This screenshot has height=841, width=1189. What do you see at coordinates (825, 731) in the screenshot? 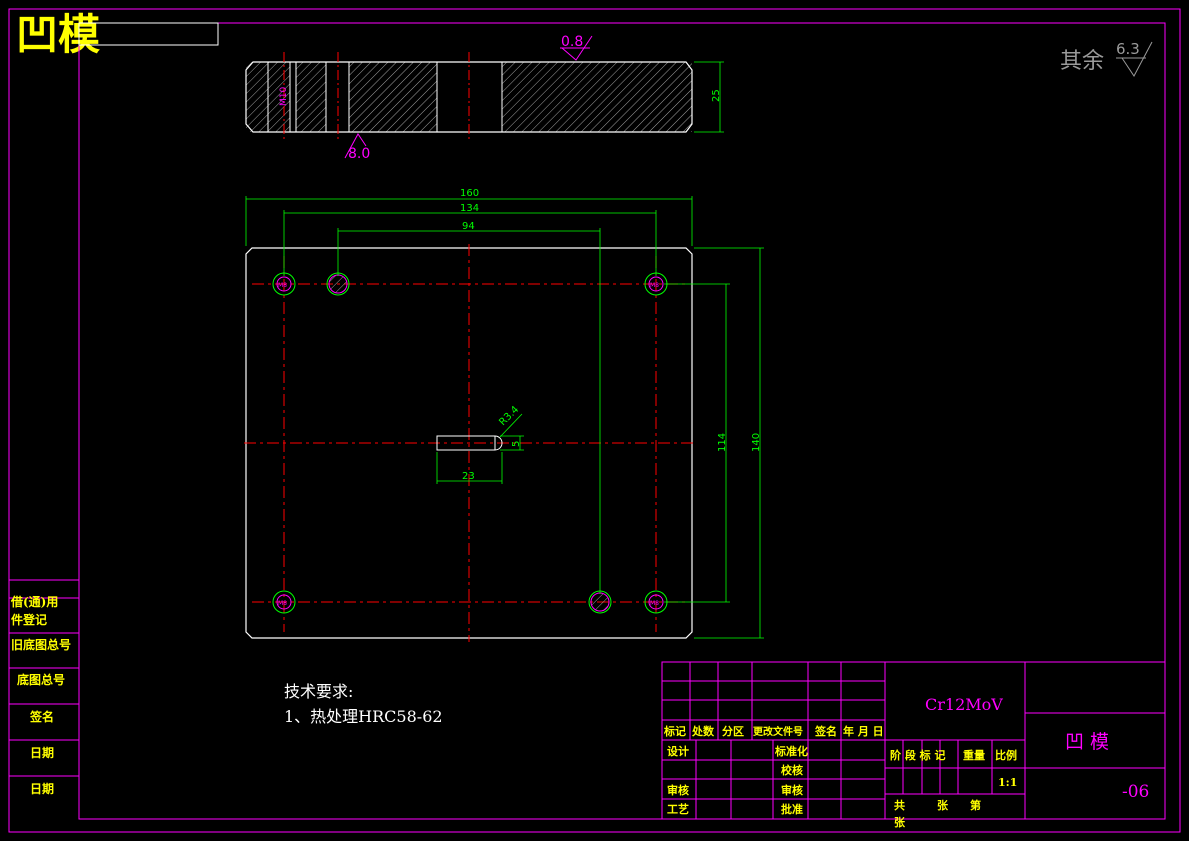
I see `tb-hdr-4: 签名` at bounding box center [825, 731].